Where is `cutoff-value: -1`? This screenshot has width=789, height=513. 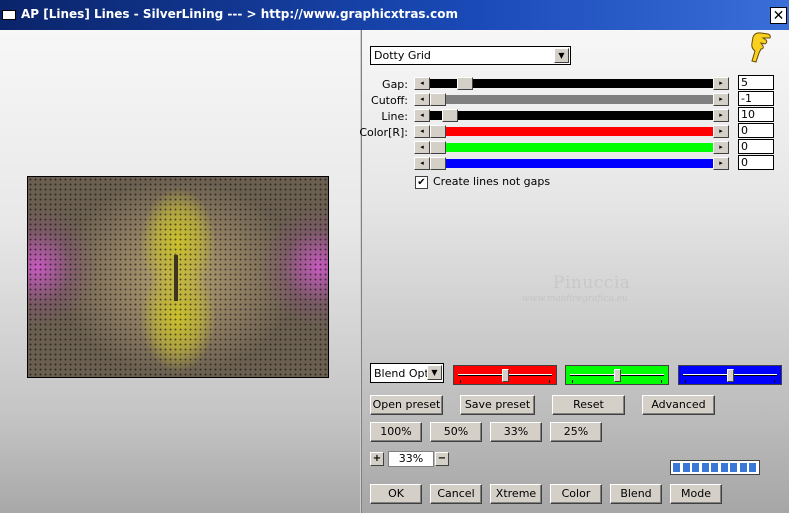
cutoff-value: -1 is located at coordinates (756, 98).